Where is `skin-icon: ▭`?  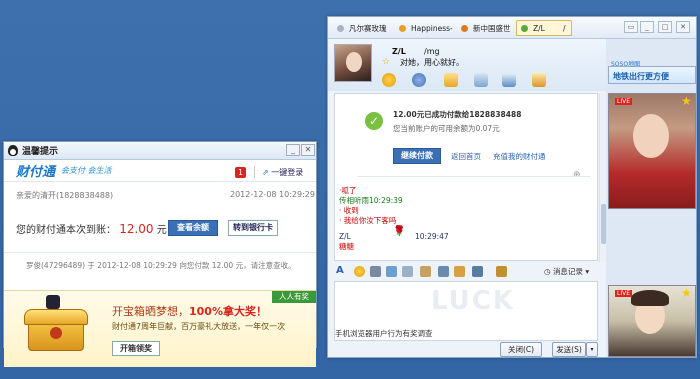
skin-icon: ▭ is located at coordinates (631, 27).